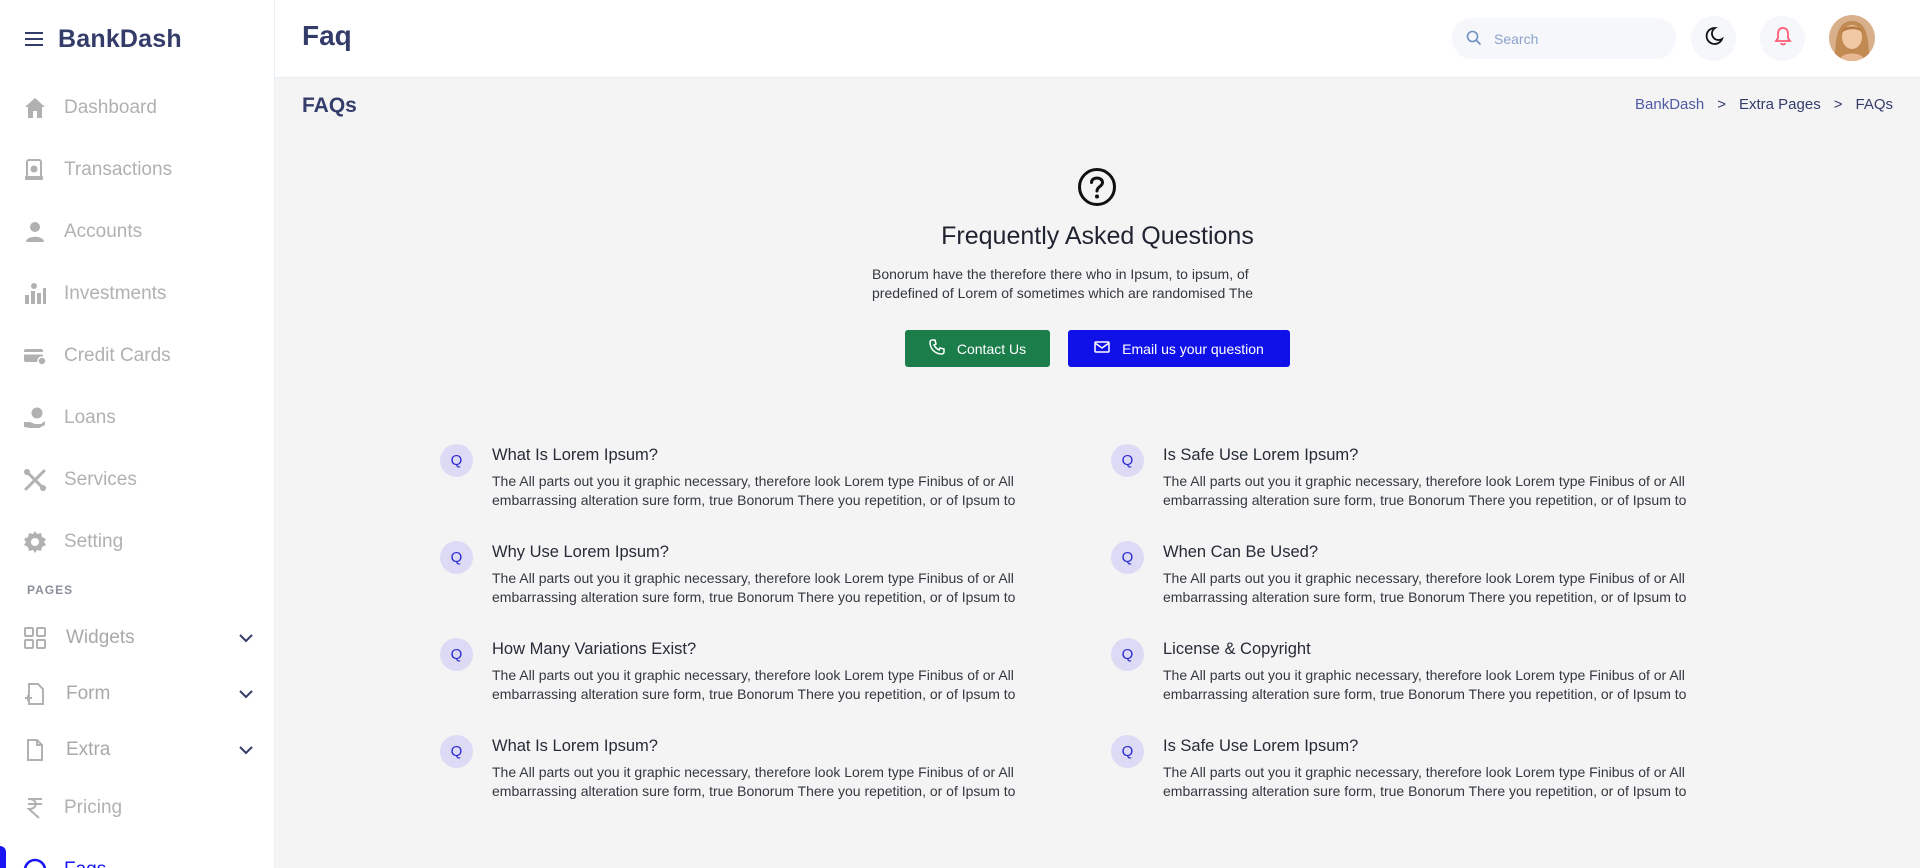 Image resolution: width=1920 pixels, height=868 pixels. Describe the element at coordinates (94, 541) in the screenshot. I see `sidebar-item-label: Setting` at that location.